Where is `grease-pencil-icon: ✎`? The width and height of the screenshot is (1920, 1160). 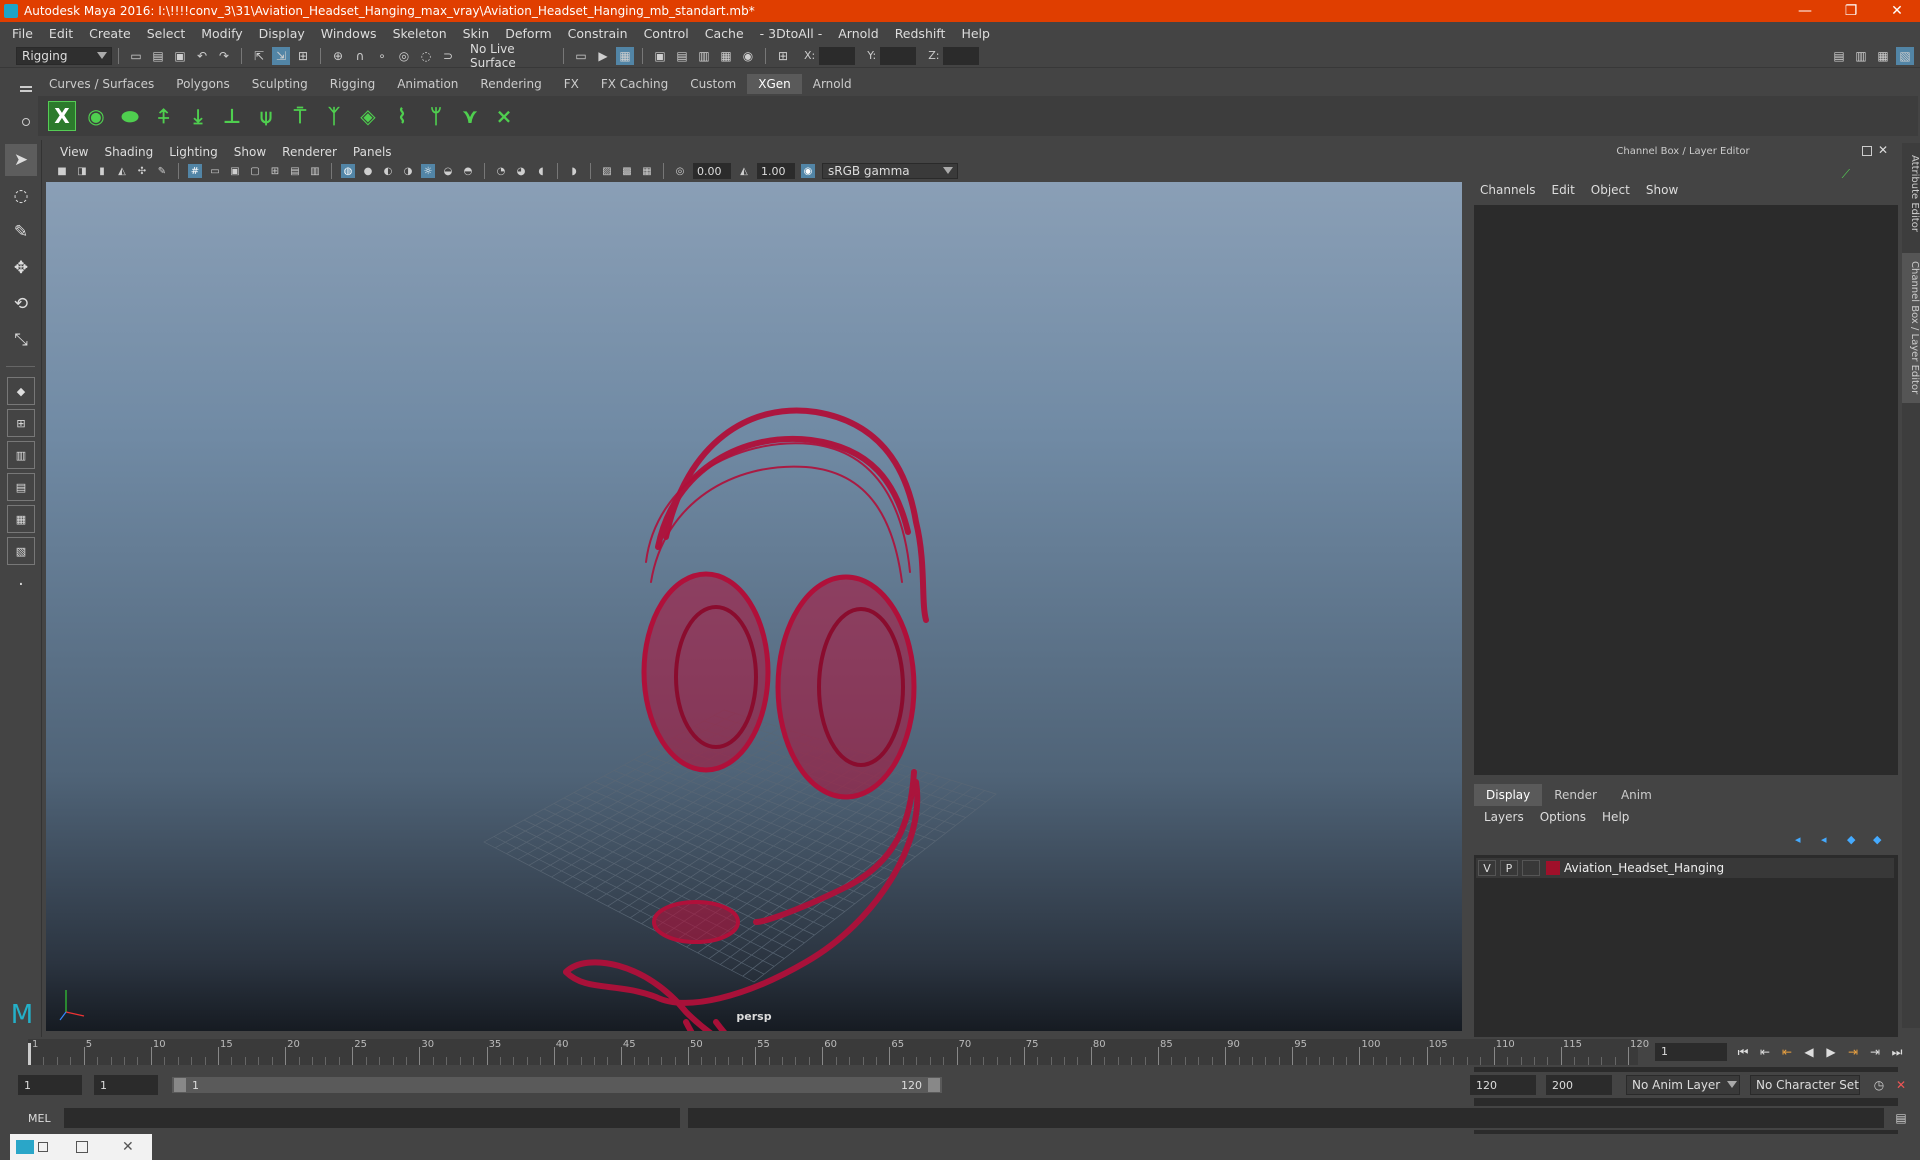 grease-pencil-icon: ✎ is located at coordinates (162, 171).